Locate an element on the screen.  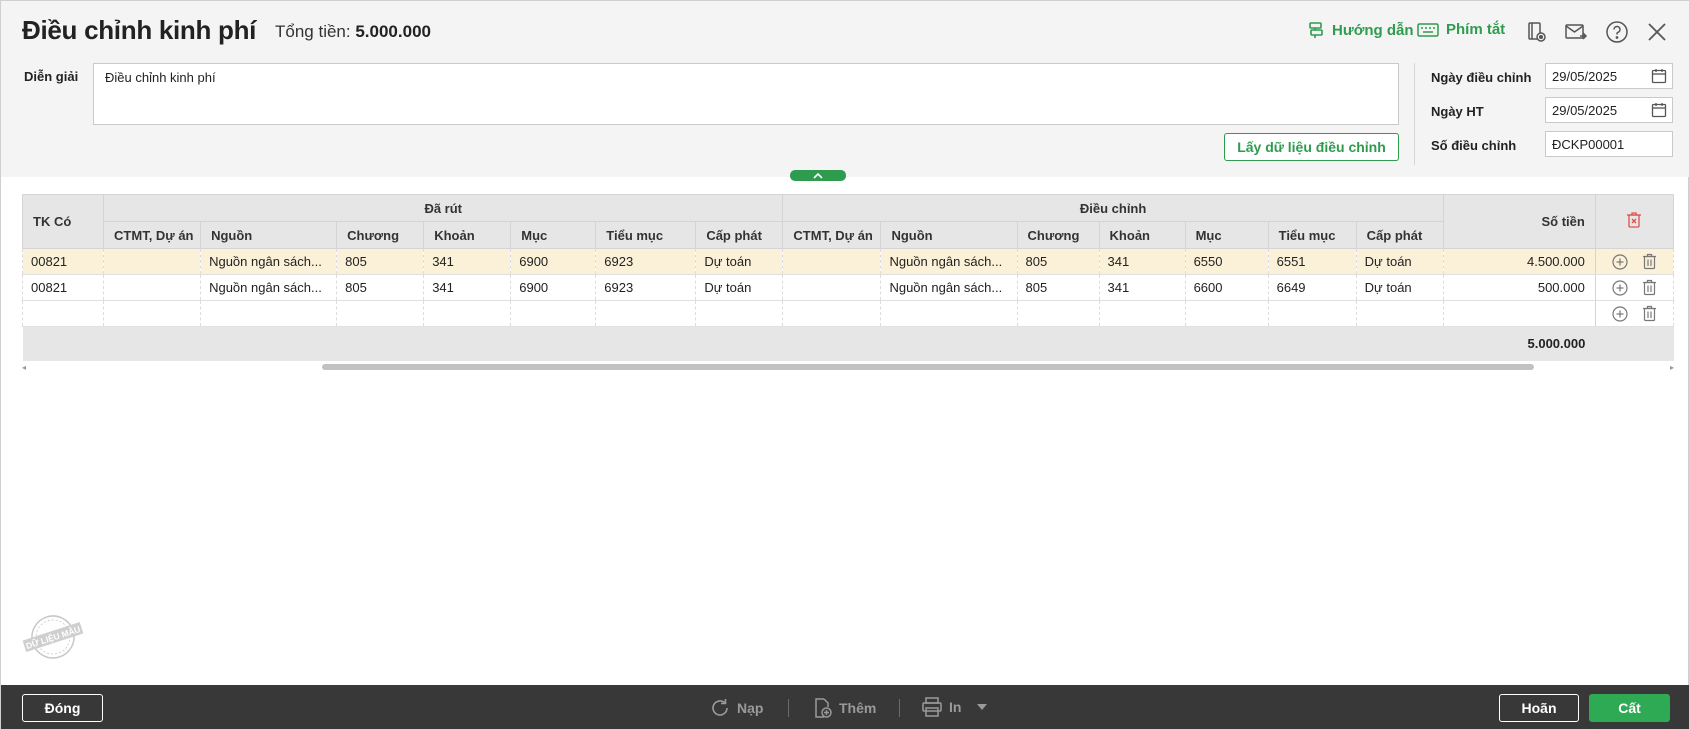
shortcut-link: Phím tắt is located at coordinates (1461, 29).